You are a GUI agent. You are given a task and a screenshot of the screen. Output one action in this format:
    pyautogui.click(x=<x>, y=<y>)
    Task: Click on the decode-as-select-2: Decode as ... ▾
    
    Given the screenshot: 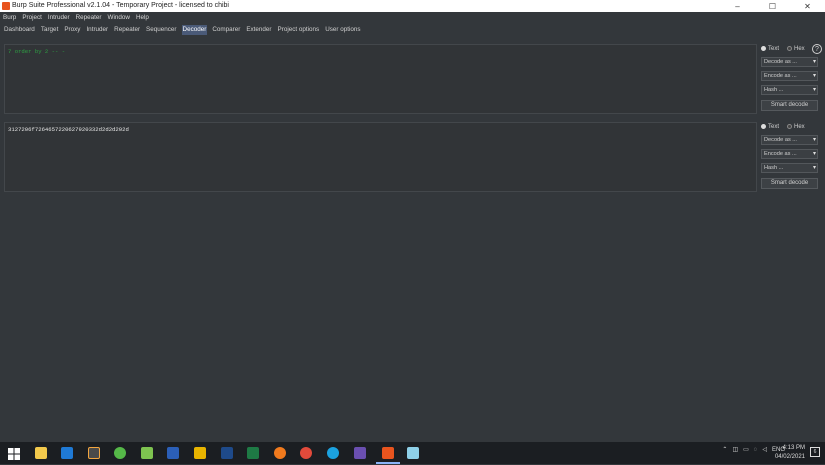 What is the action you would take?
    pyautogui.click(x=789, y=140)
    